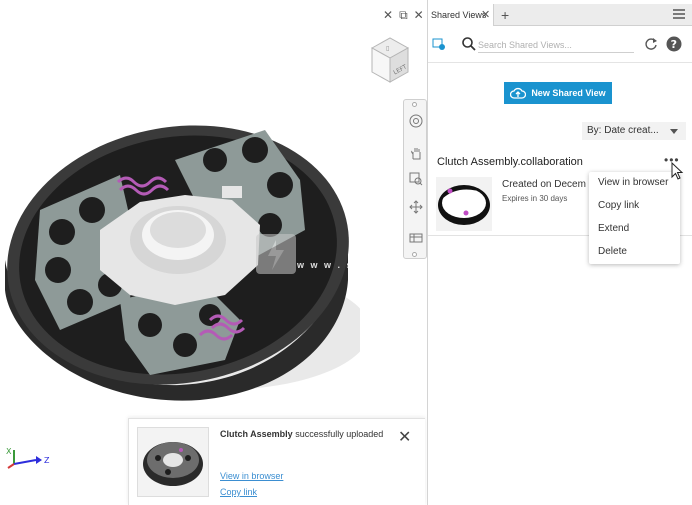 The height and width of the screenshot is (505, 692). I want to click on add-tab-icon: +, so click(505, 15).